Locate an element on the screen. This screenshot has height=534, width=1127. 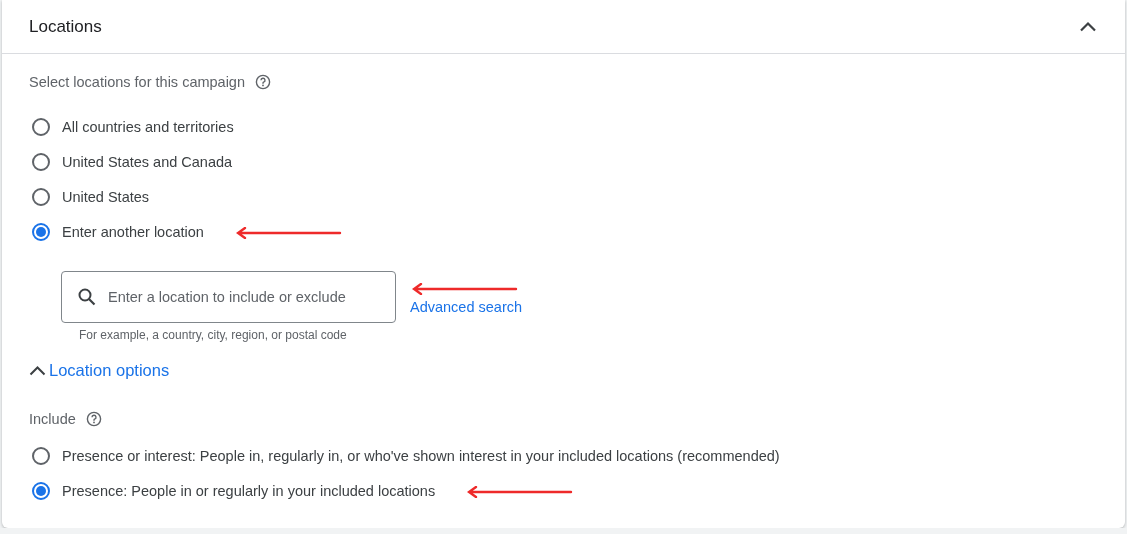
field-label: Include is located at coordinates (52, 419).